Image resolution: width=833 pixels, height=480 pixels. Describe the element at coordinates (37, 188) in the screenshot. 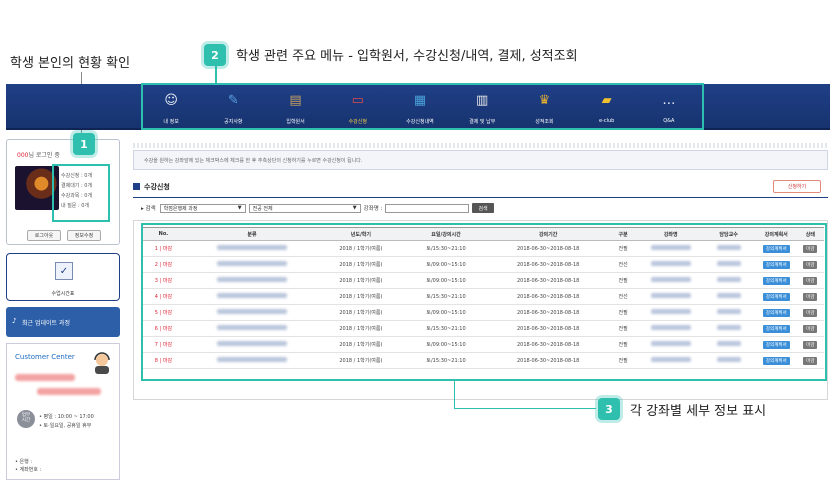

I see `avatar` at that location.